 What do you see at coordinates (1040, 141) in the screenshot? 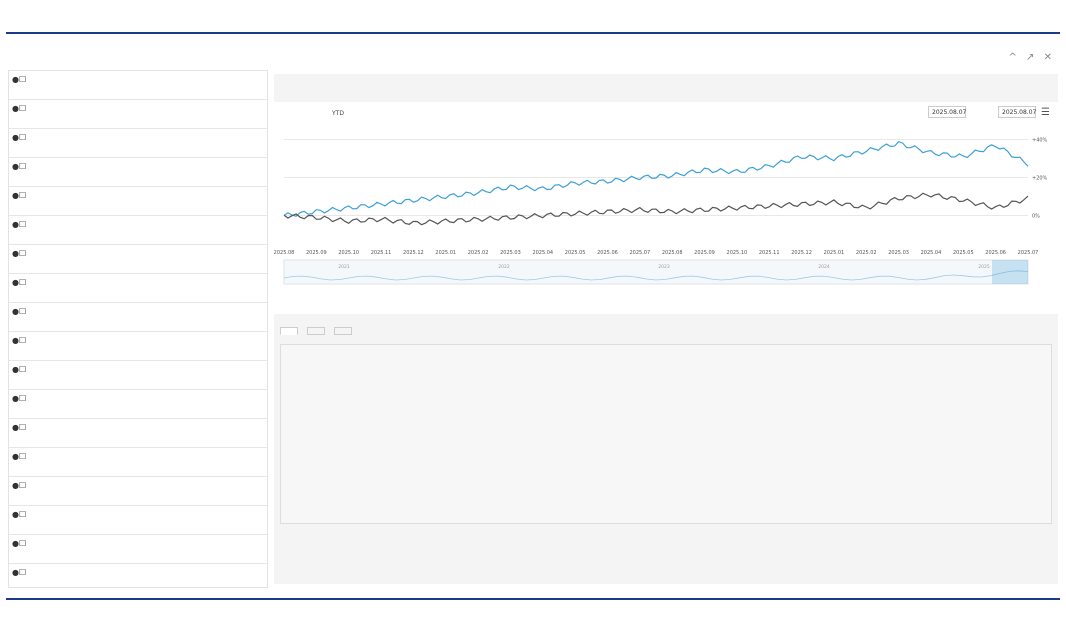
I see `y-tick-label: +40%` at bounding box center [1040, 141].